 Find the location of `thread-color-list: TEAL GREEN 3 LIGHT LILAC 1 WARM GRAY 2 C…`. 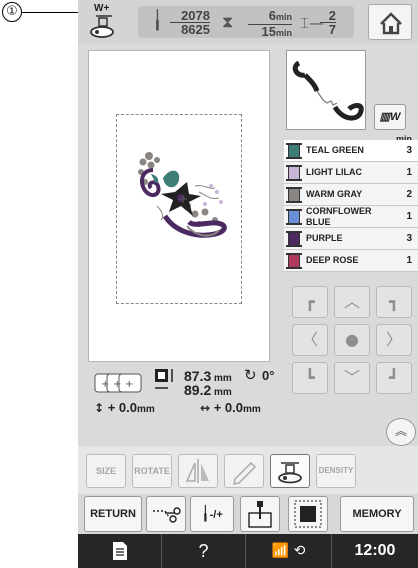

thread-color-list: TEAL GREEN 3 LIGHT LILAC 1 WARM GRAY 2 C… is located at coordinates (351, 206).